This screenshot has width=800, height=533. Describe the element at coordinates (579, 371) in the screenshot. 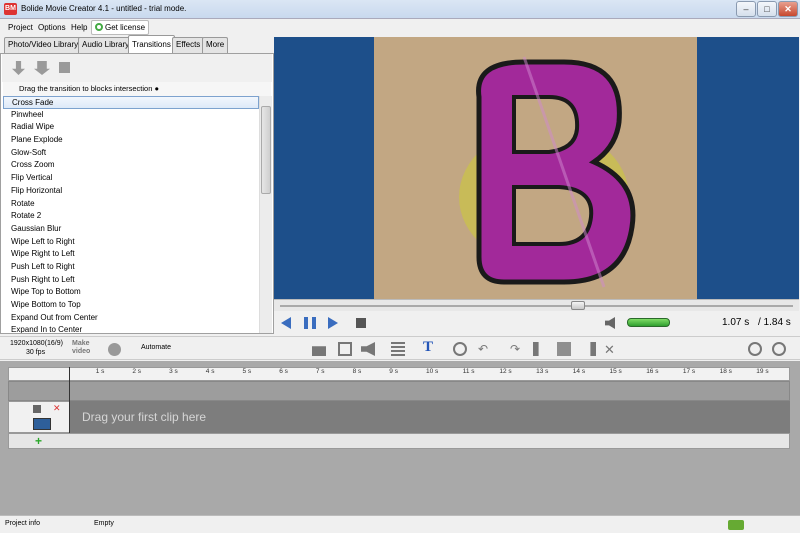

I see `ruler-tick: 14 s` at that location.